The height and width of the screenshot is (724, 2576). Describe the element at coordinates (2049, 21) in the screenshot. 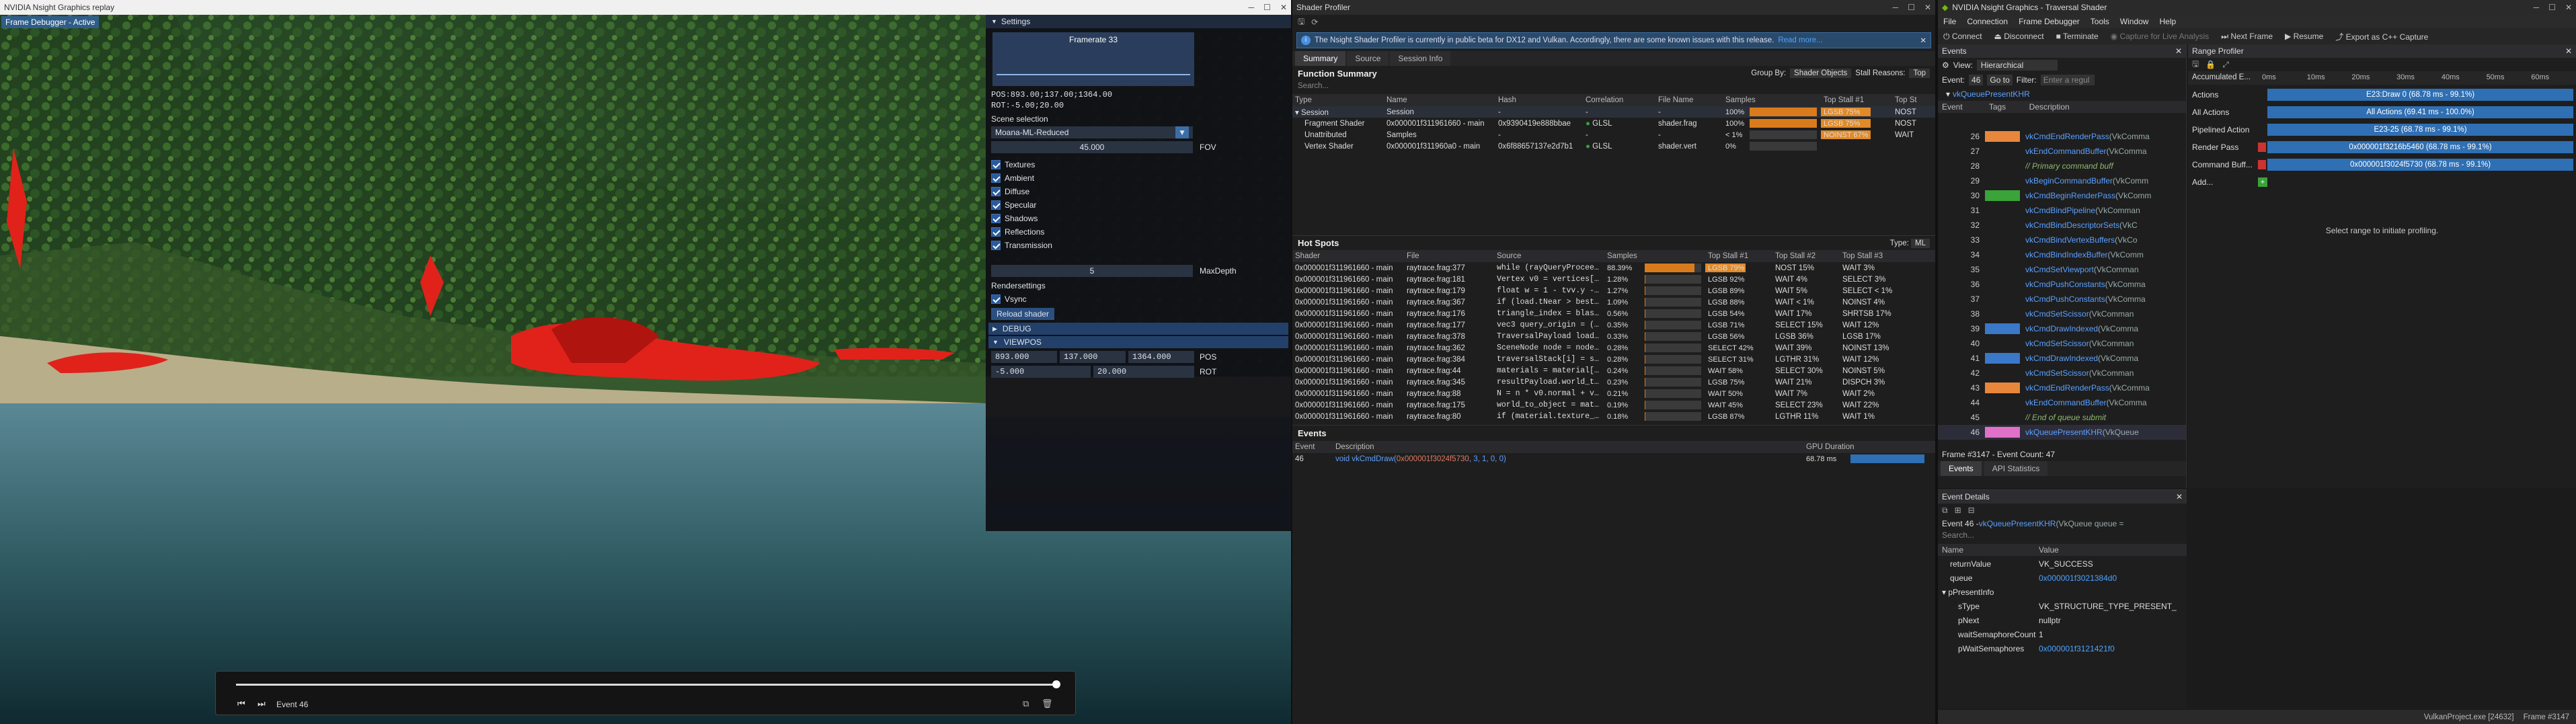

I see `menu-frame-debugger: Frame Debugger` at that location.